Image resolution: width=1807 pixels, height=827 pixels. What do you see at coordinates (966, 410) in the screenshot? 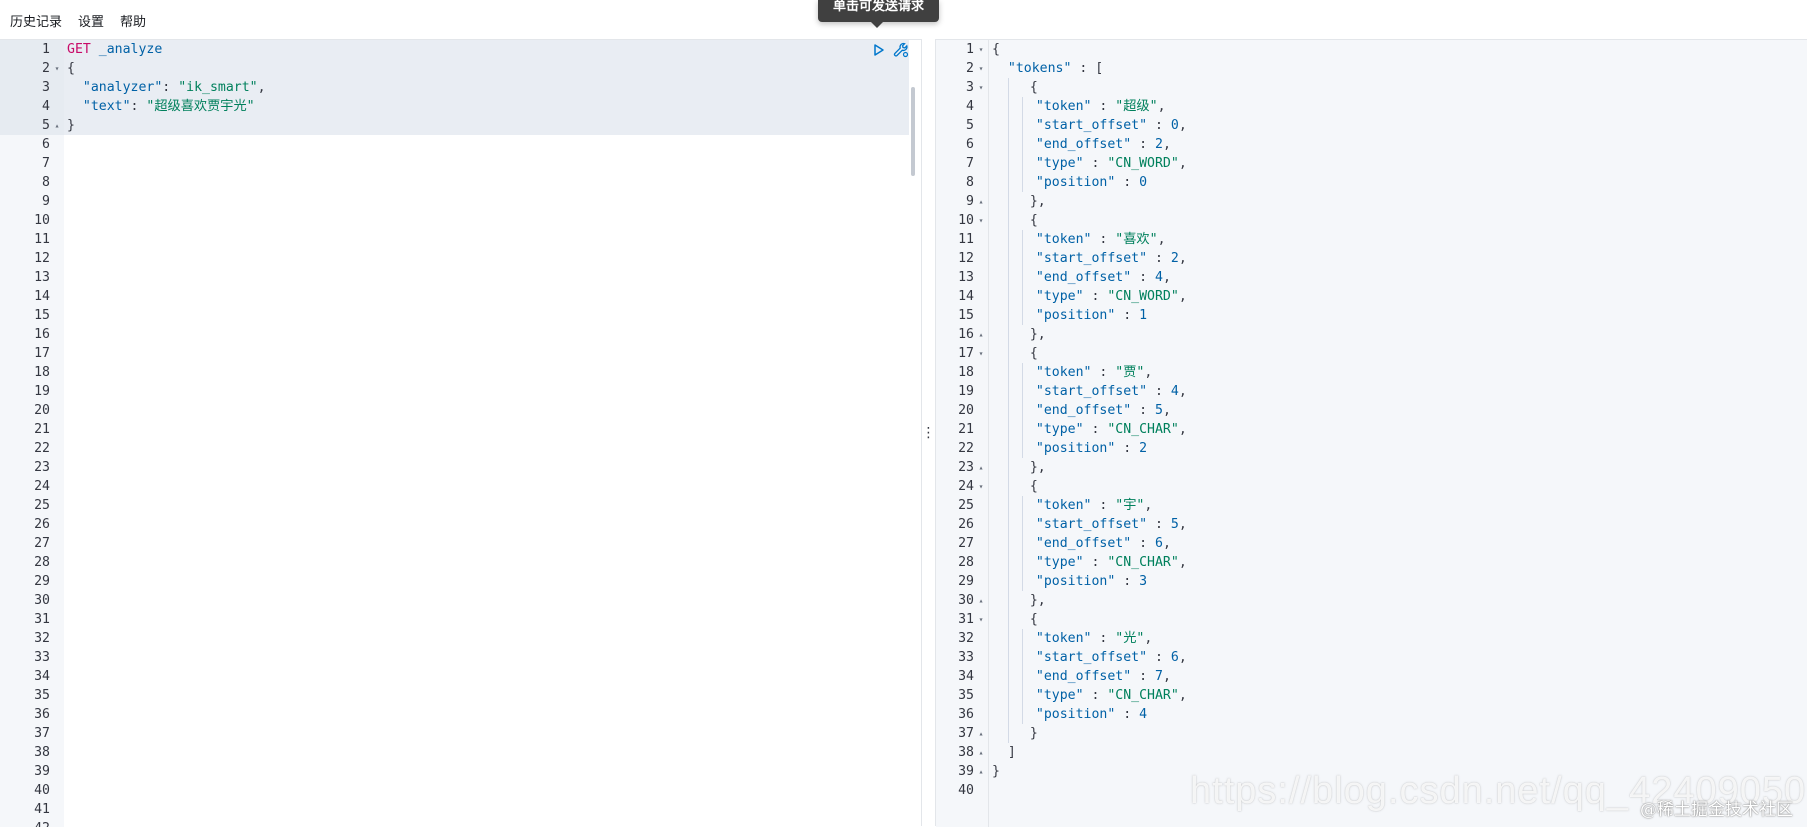
I see `response-line-number: 20` at bounding box center [966, 410].